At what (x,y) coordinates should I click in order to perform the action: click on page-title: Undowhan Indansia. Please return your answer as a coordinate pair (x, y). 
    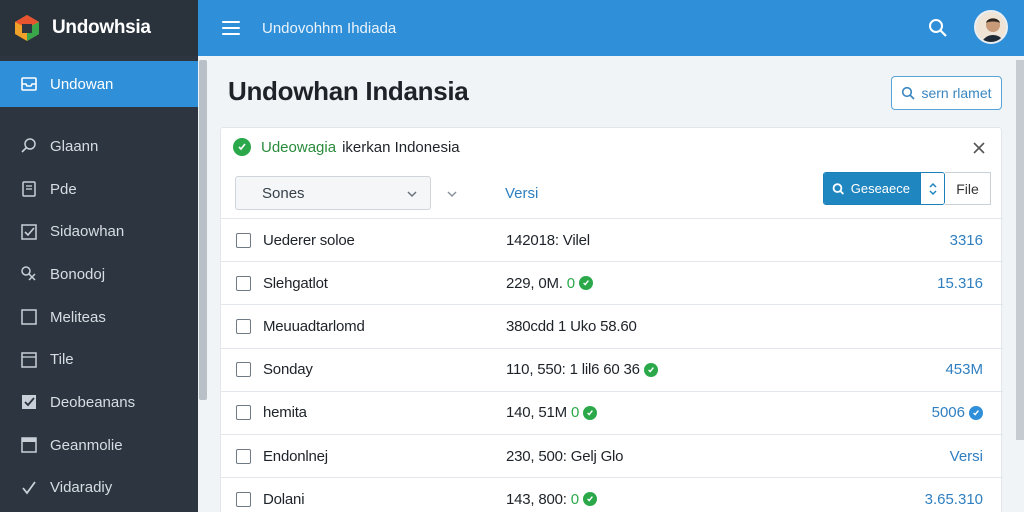
    Looking at the image, I should click on (348, 91).